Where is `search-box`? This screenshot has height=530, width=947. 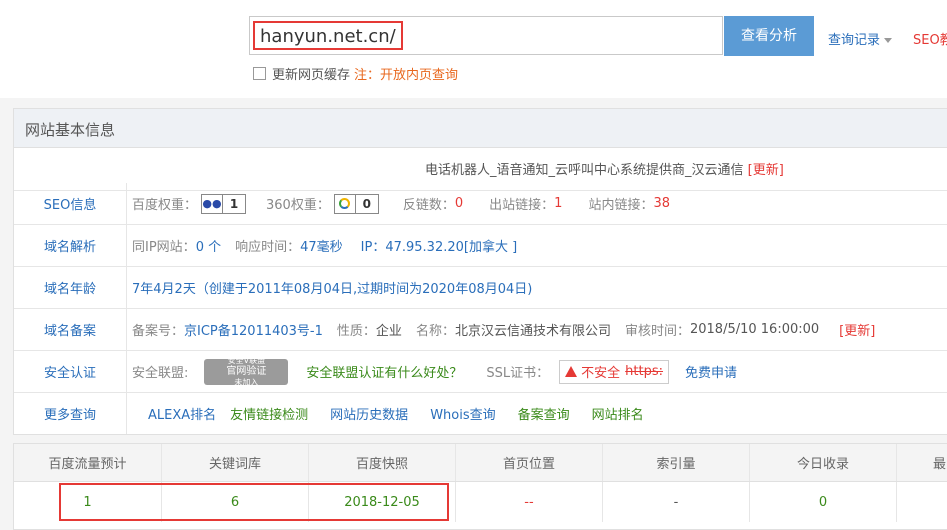
search-box is located at coordinates (486, 35).